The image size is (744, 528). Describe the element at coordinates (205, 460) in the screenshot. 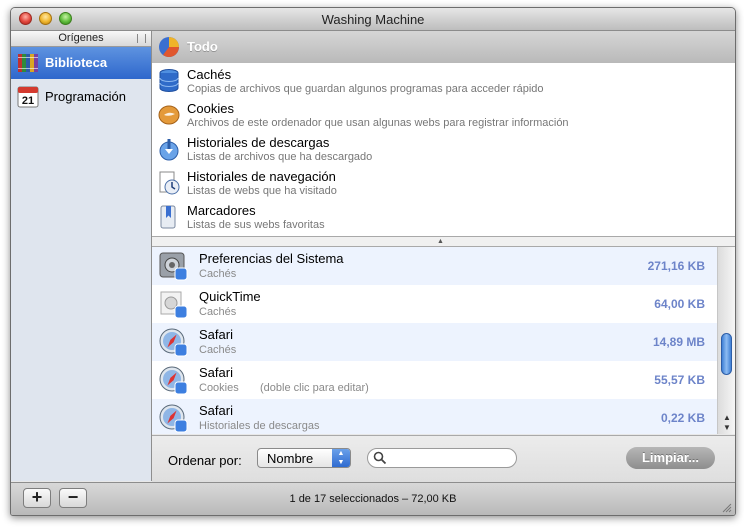

I see `sort-label: Ordenar por:` at that location.